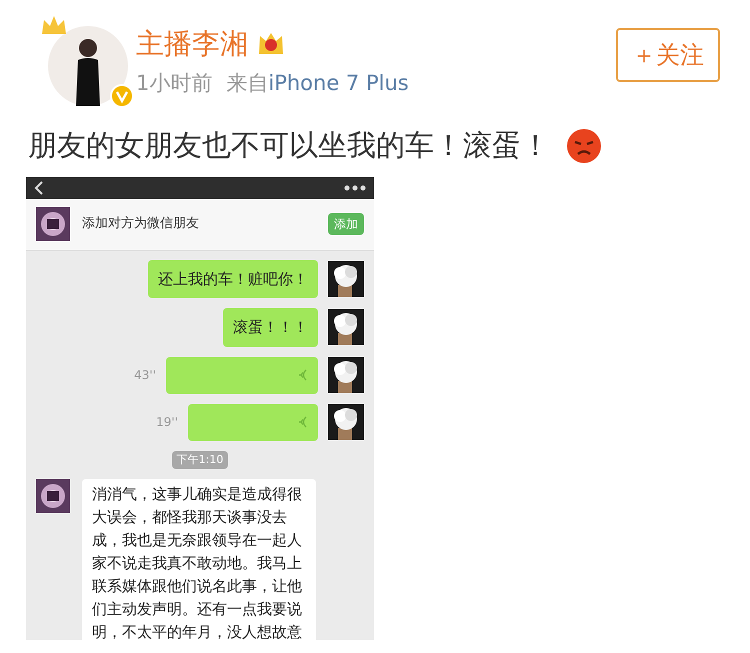 This screenshot has height=653, width=750. What do you see at coordinates (200, 459) in the screenshot?
I see `timestamp: 下午1:10` at bounding box center [200, 459].